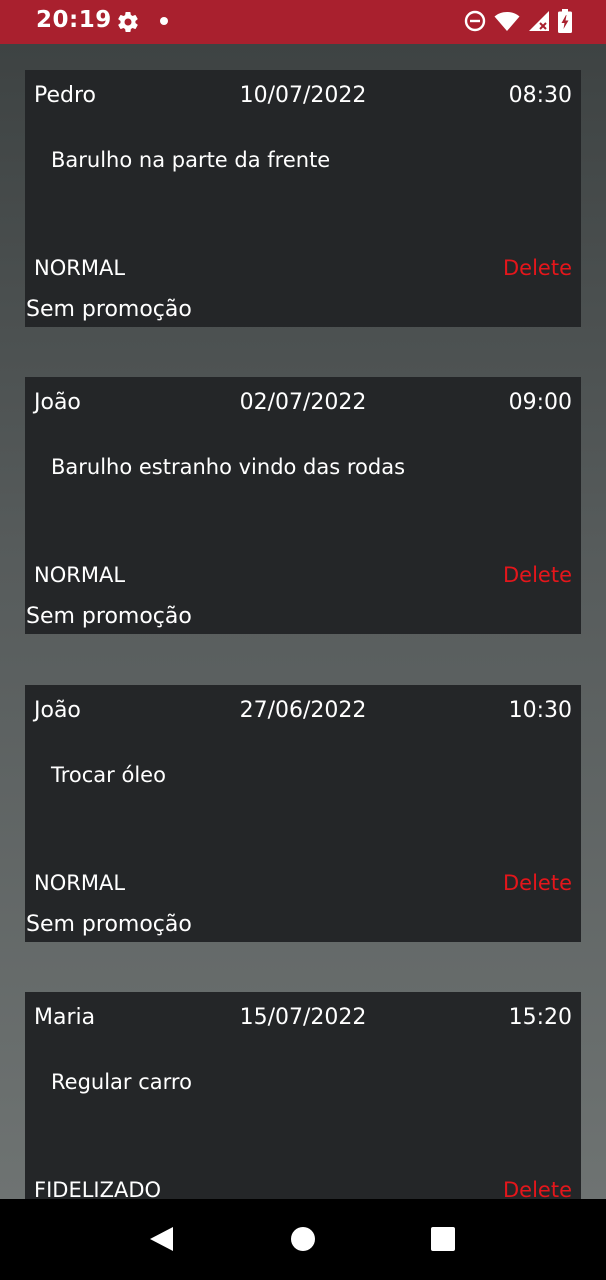 The width and height of the screenshot is (606, 1280). I want to click on status-icons, so click(518, 21).